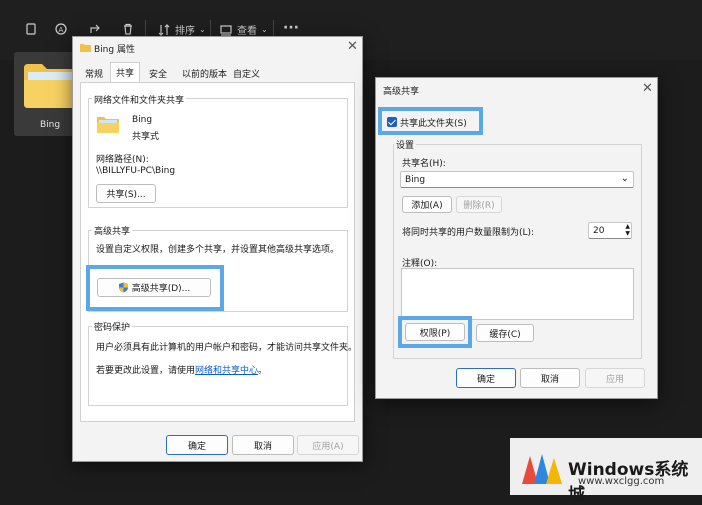 Image resolution: width=702 pixels, height=505 pixels. Describe the element at coordinates (114, 50) in the screenshot. I see `dialog-title: Bing 属性` at that location.